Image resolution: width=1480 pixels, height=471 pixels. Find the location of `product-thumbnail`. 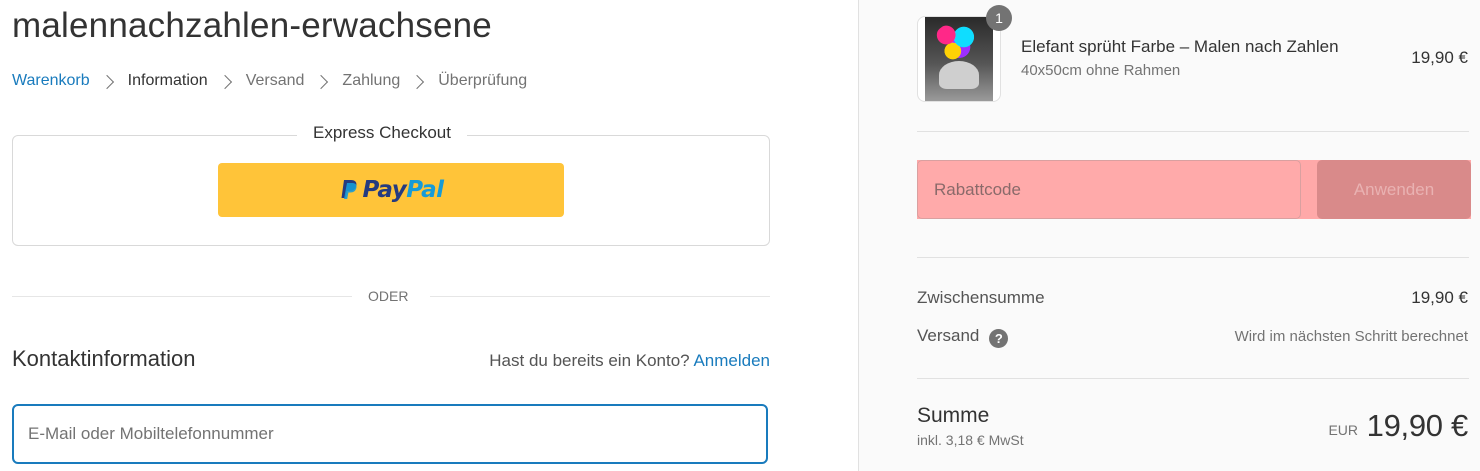

product-thumbnail is located at coordinates (959, 59).